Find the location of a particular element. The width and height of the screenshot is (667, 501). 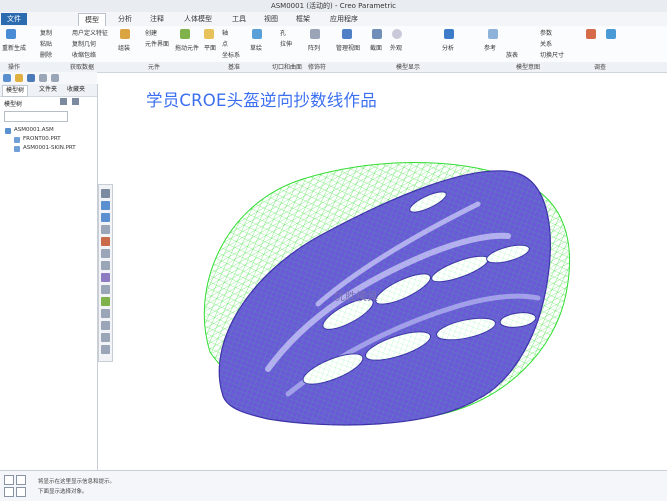

tab-human-model: 人体模型 is located at coordinates (198, 19).